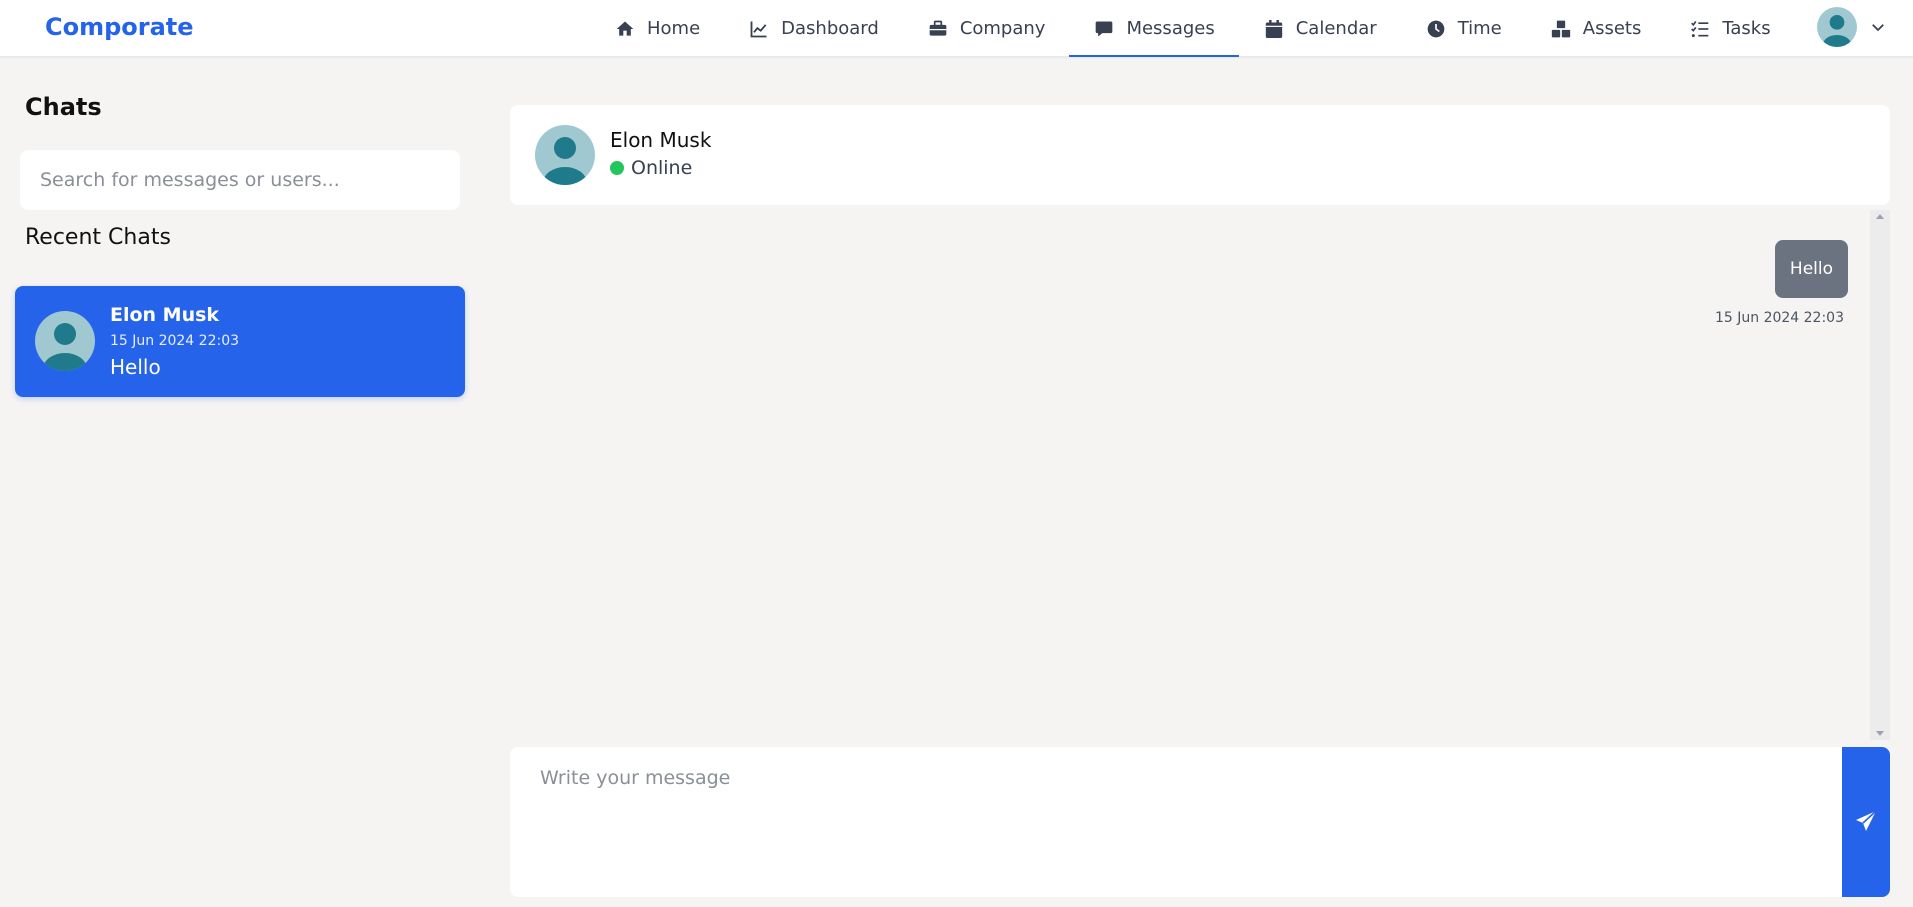 The width and height of the screenshot is (1913, 907). What do you see at coordinates (1336, 28) in the screenshot?
I see `nav-item-label: Calendar` at bounding box center [1336, 28].